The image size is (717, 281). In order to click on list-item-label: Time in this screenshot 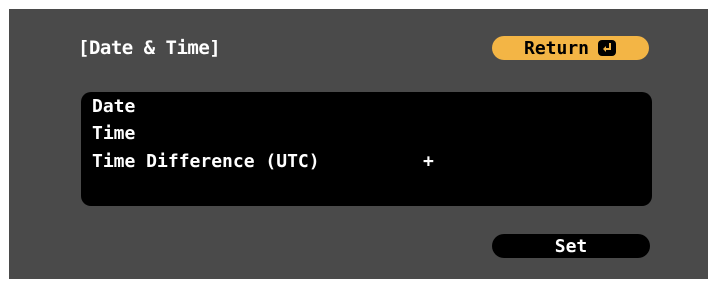, I will do `click(114, 133)`.